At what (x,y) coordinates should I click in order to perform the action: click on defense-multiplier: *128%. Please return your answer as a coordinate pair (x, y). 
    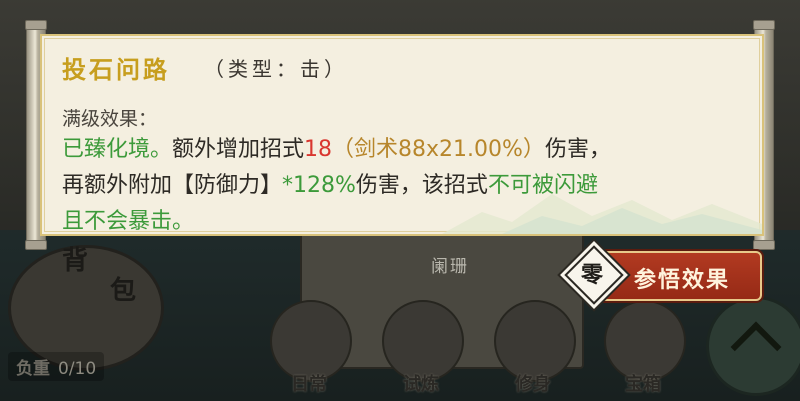
    Looking at the image, I should click on (319, 185).